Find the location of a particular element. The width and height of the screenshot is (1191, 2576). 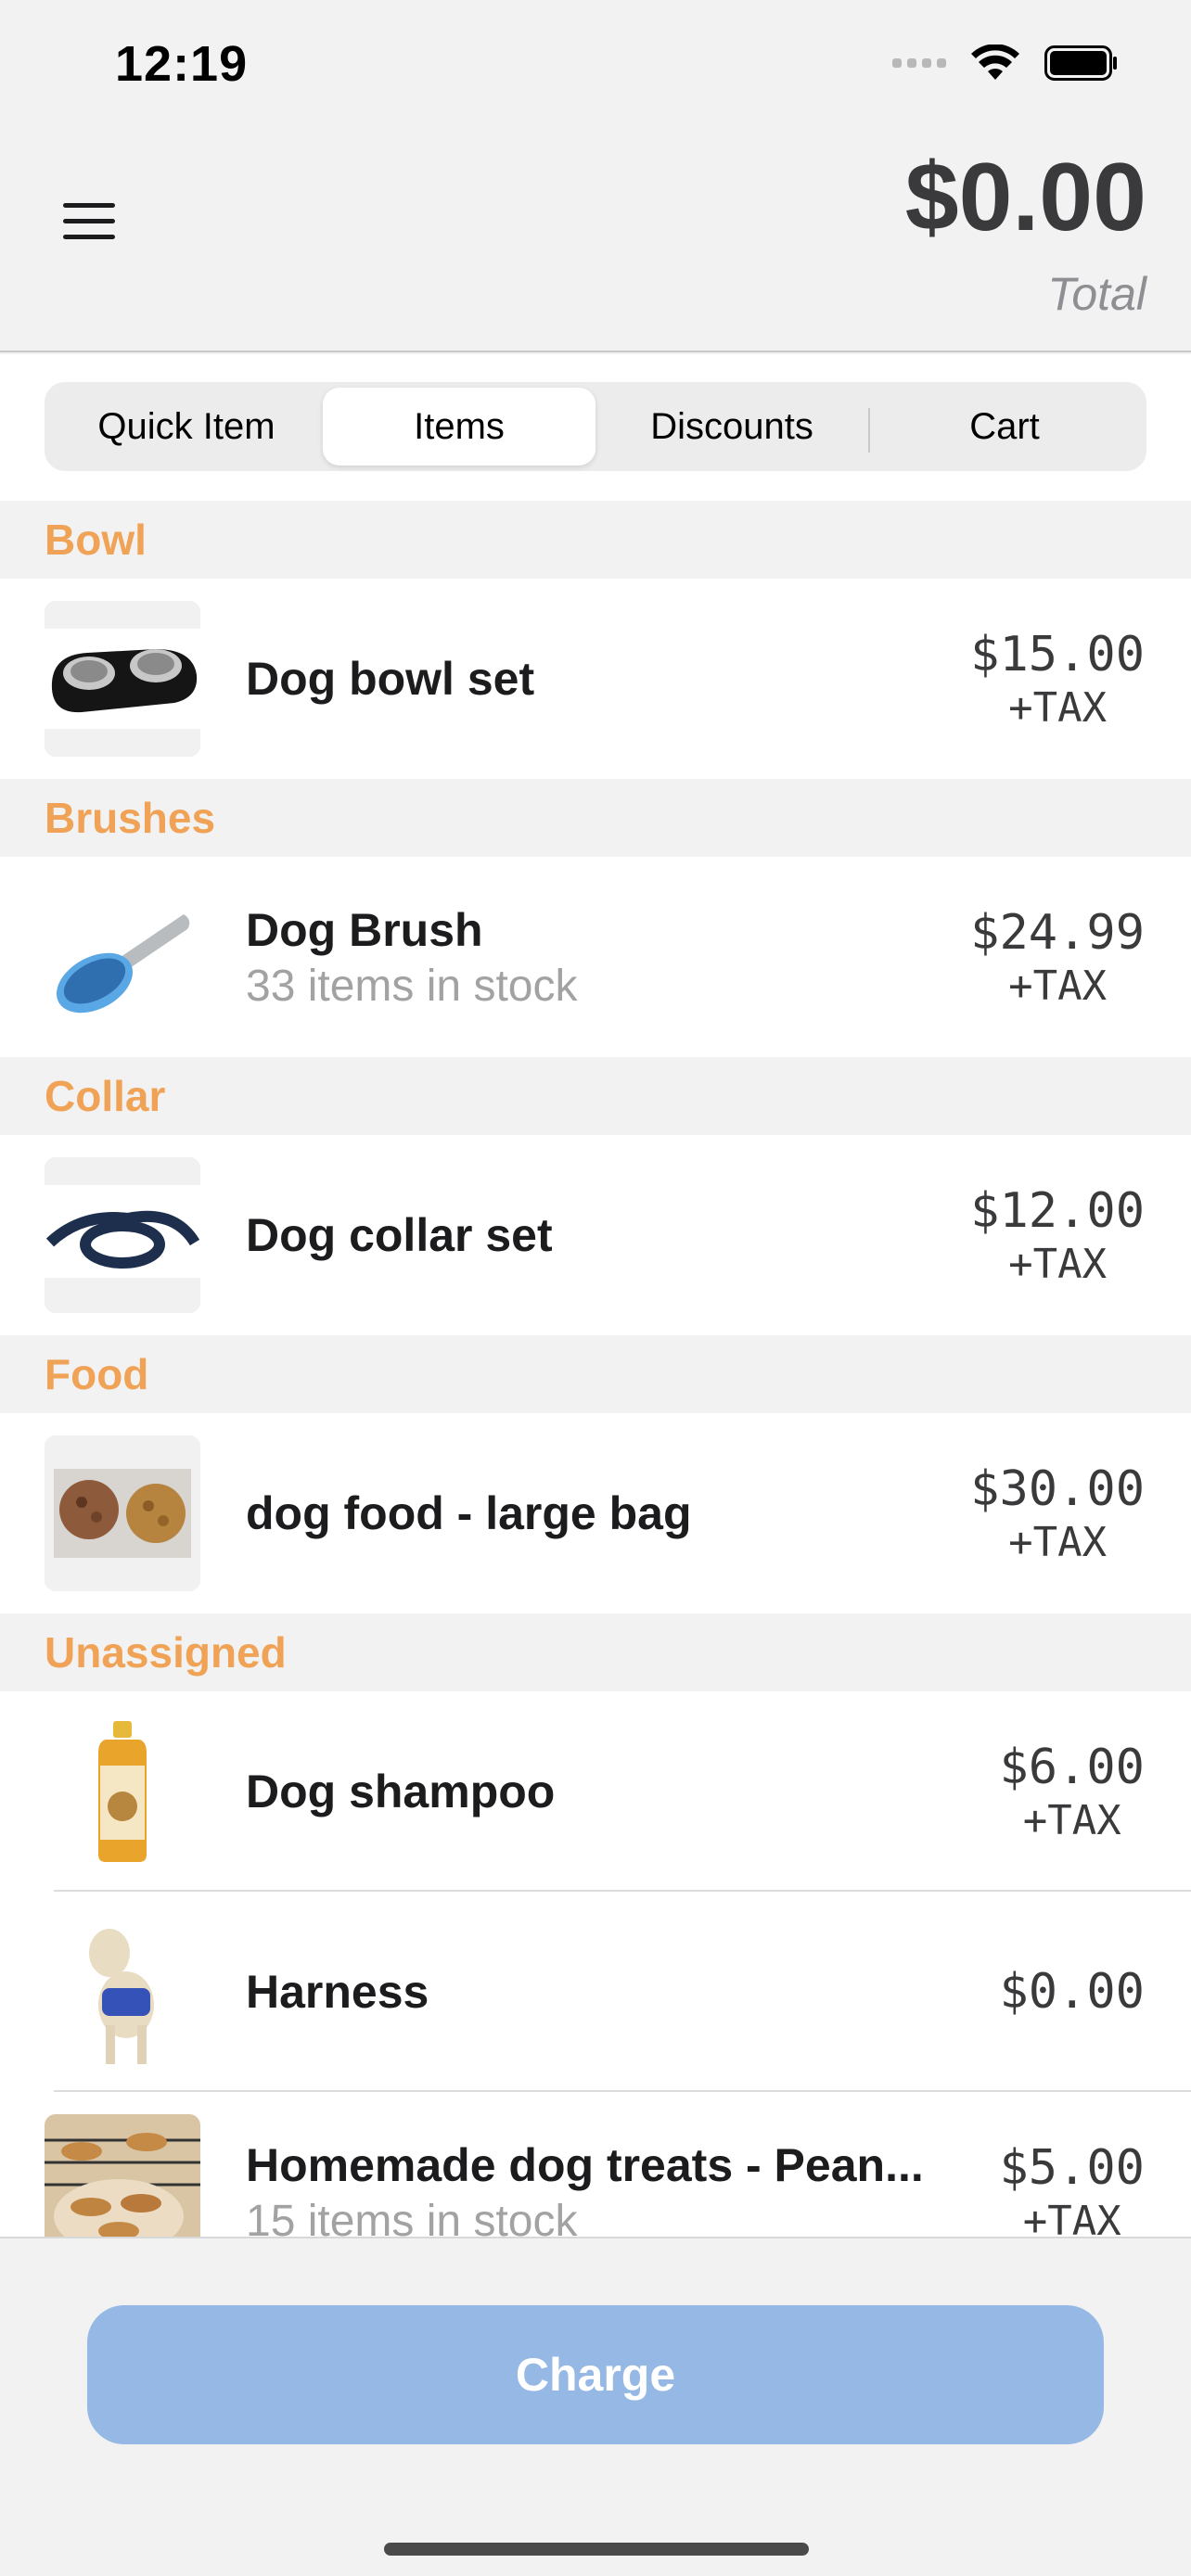

list-item: Dog bowl set $15.00 +TAX is located at coordinates (595, 679).